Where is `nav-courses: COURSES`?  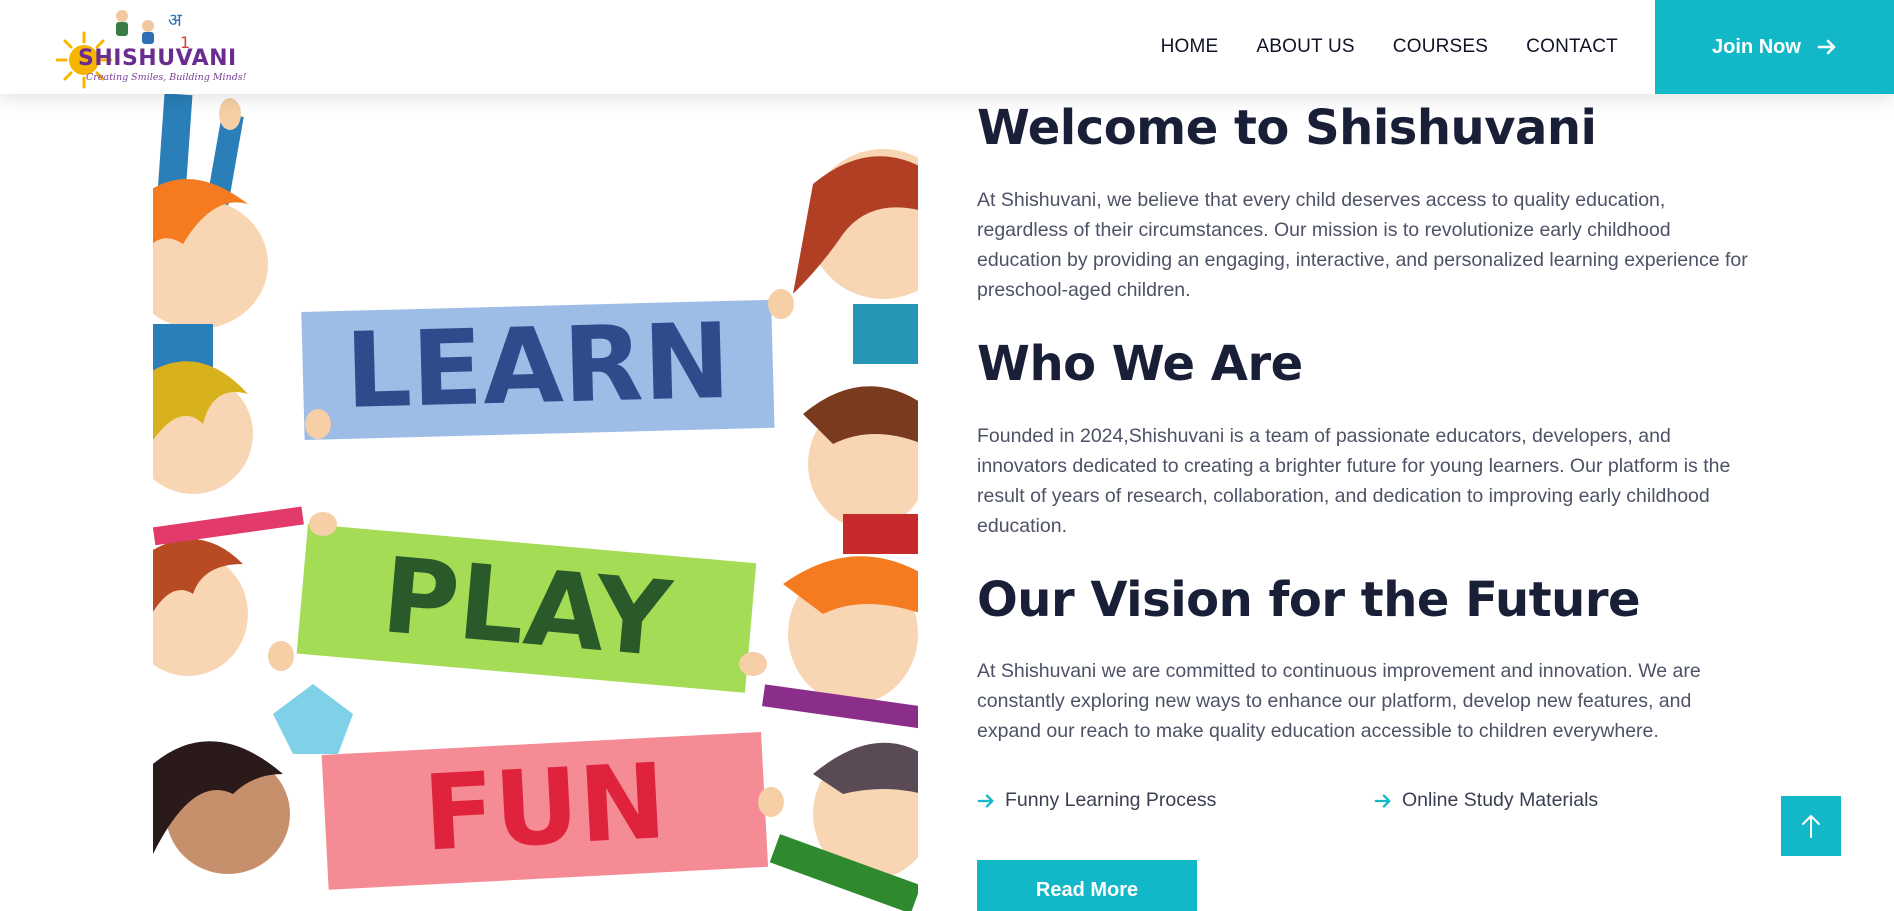 nav-courses: COURSES is located at coordinates (1440, 47).